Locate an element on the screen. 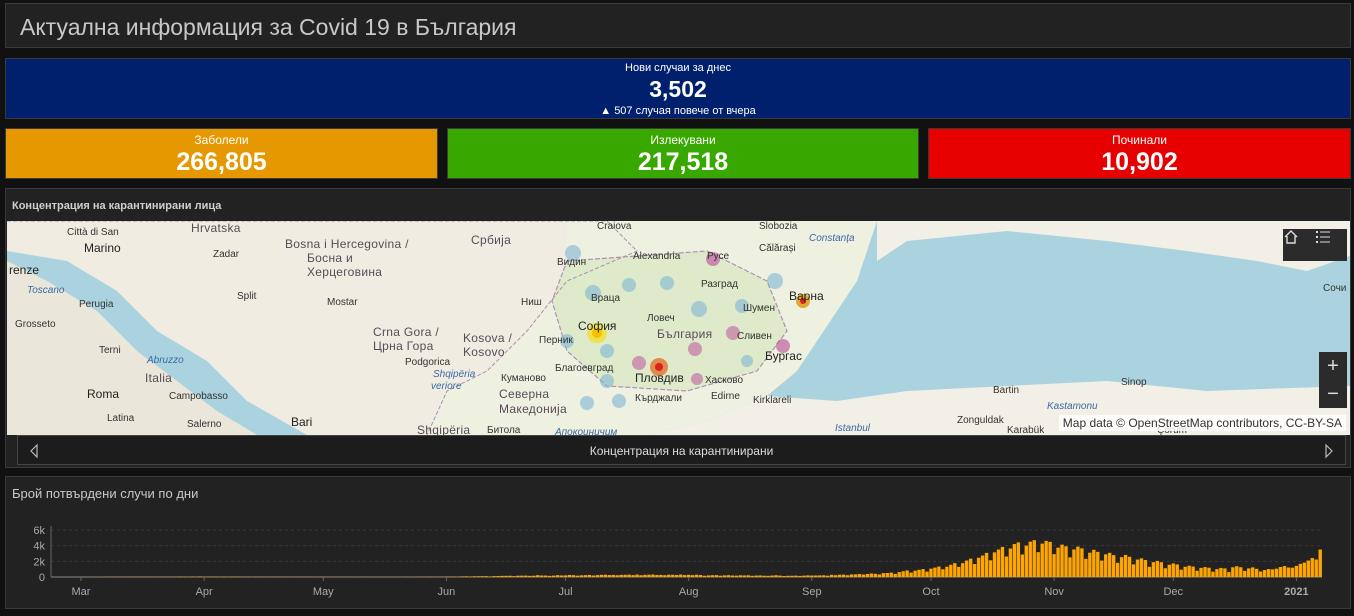  x-tick-label: Dec is located at coordinates (1173, 592).